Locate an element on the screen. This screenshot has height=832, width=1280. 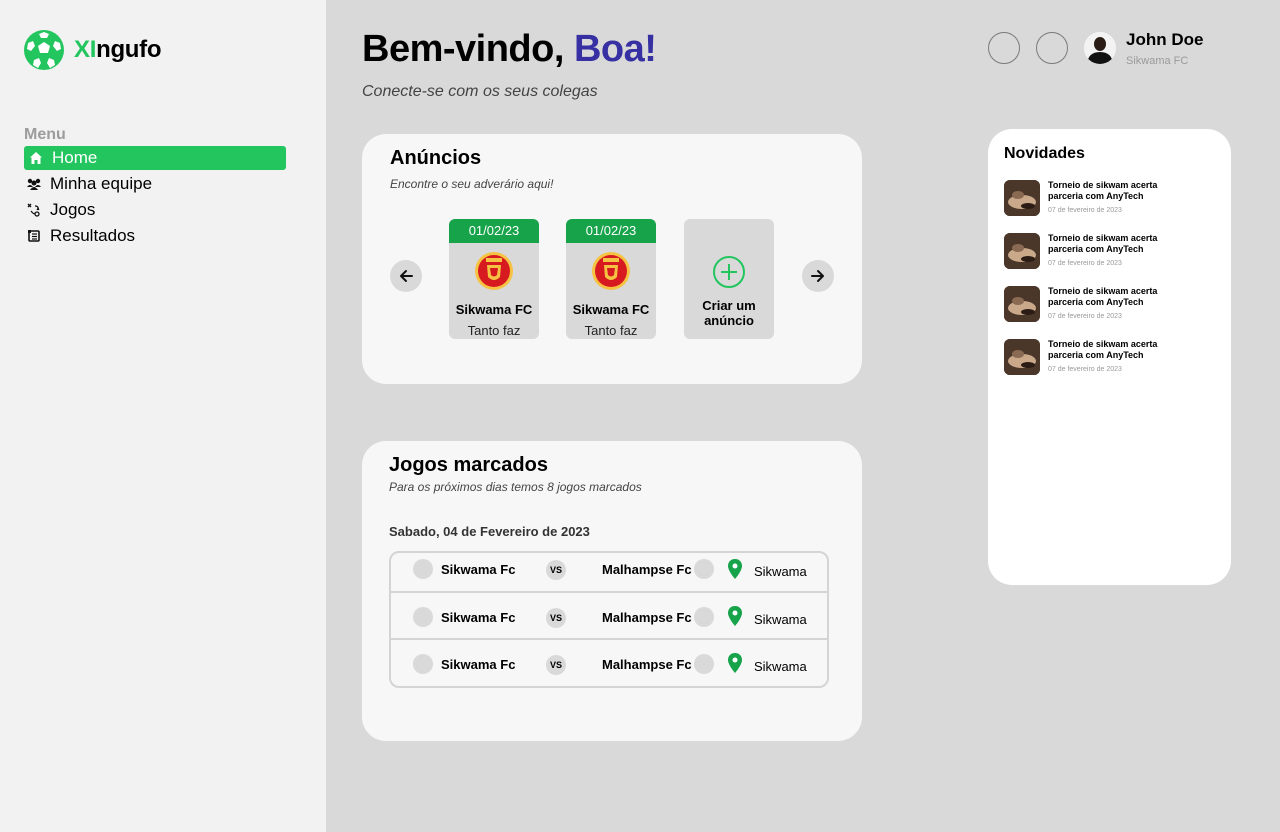
settings-button is located at coordinates (1052, 48).